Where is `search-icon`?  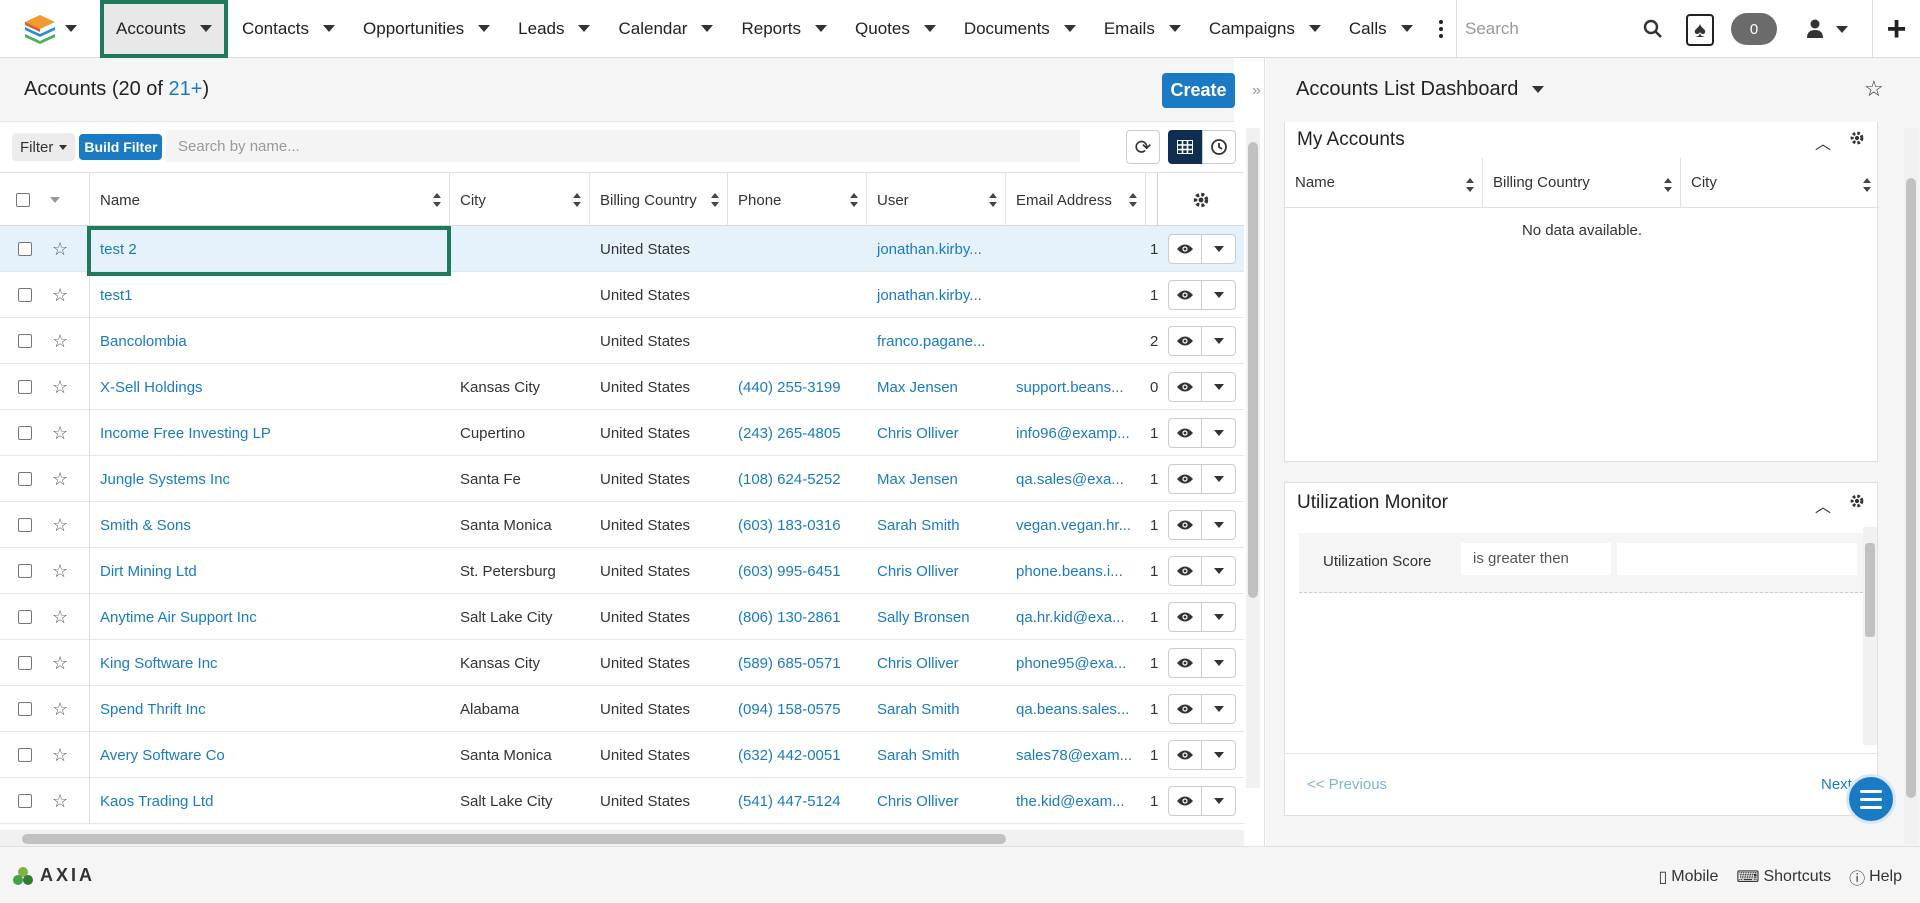 search-icon is located at coordinates (1653, 29).